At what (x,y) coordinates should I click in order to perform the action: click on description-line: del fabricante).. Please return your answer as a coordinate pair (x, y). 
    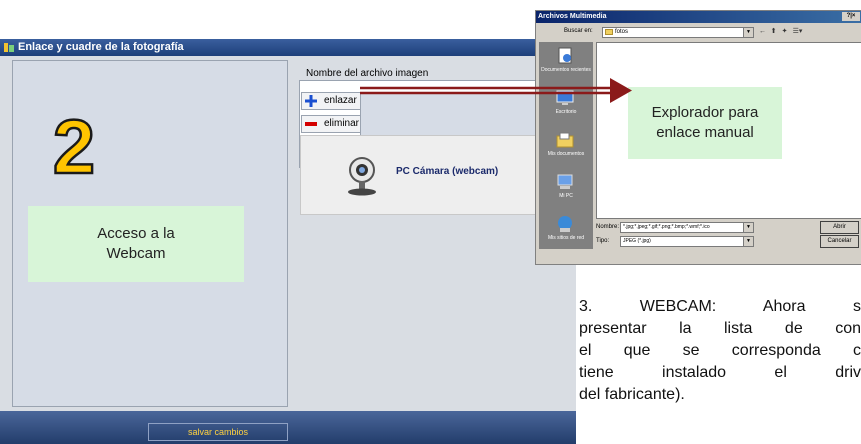
    Looking at the image, I should click on (632, 394).